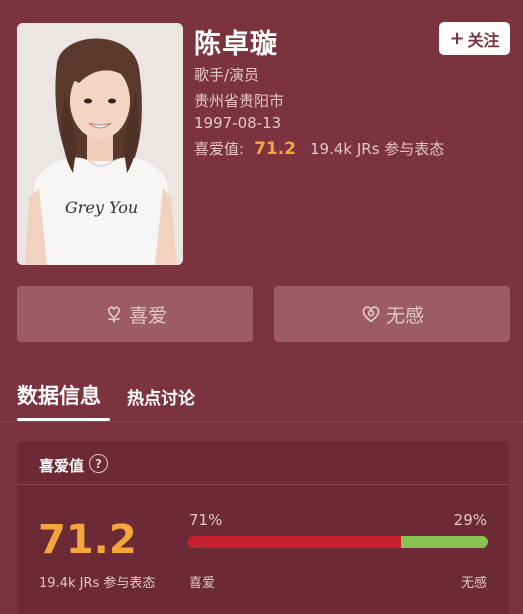  I want to click on dislike-button-label: 无感, so click(404, 315).